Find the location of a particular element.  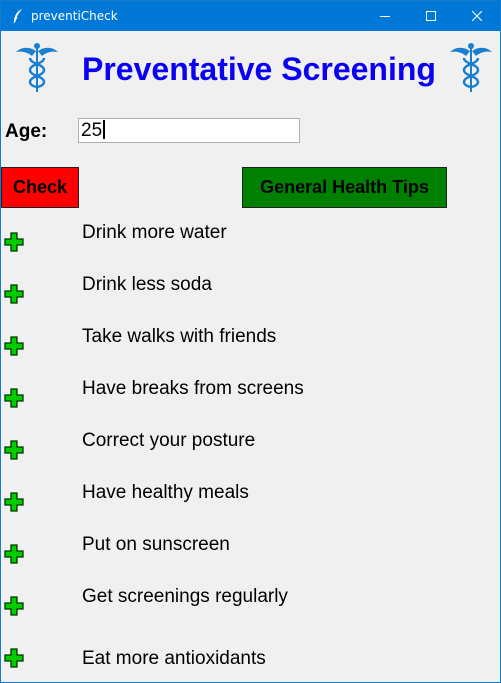

minimize-button is located at coordinates (385, 16).